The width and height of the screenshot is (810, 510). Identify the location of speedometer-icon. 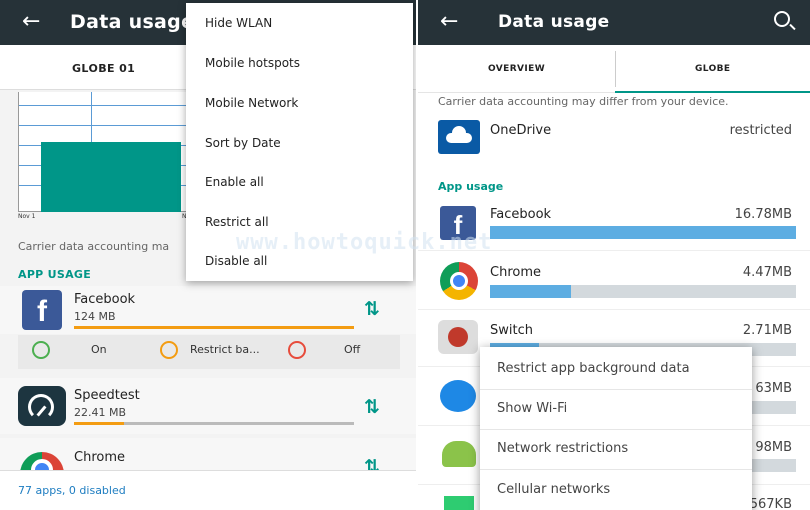
(42, 406).